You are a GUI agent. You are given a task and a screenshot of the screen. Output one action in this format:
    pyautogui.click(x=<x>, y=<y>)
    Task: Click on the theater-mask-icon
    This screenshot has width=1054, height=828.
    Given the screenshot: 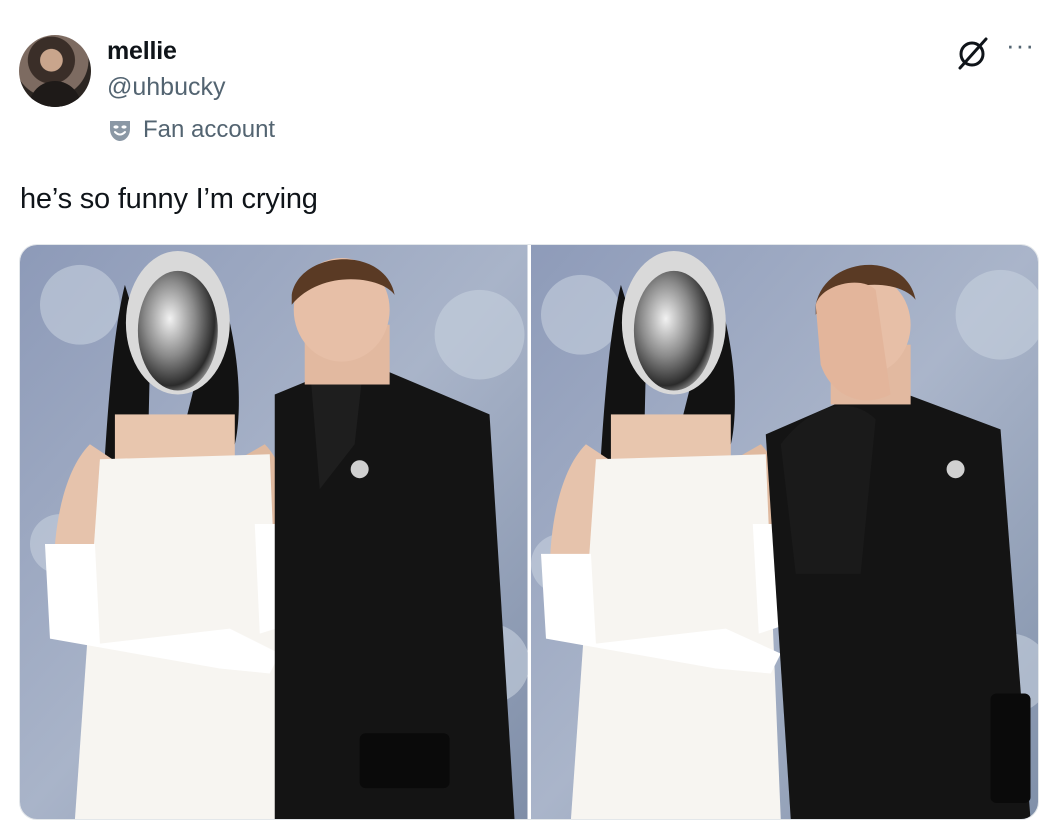 What is the action you would take?
    pyautogui.click(x=120, y=131)
    